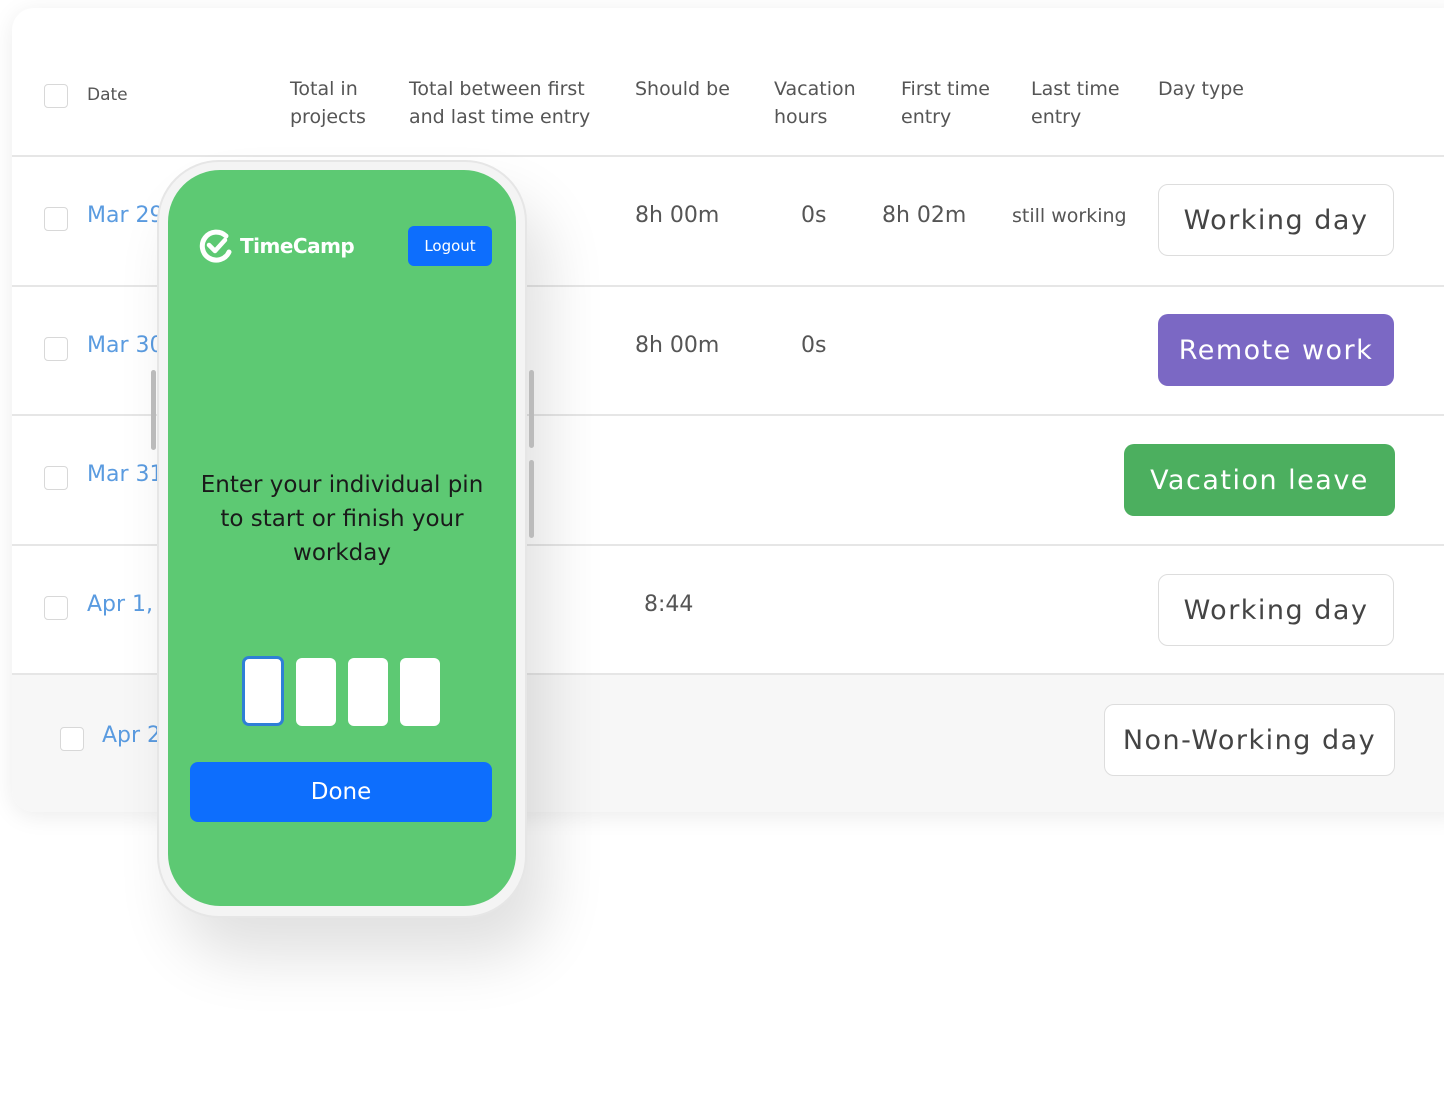 This screenshot has height=1096, width=1444. What do you see at coordinates (125, 215) in the screenshot?
I see `date-link: Mar 29` at bounding box center [125, 215].